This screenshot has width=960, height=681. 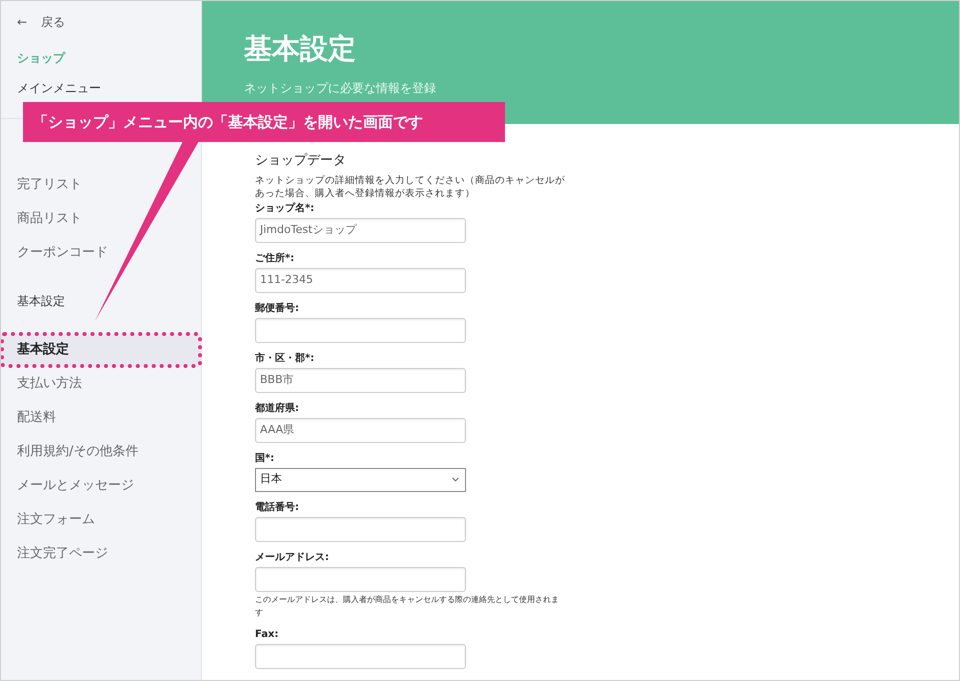 What do you see at coordinates (275, 259) in the screenshot?
I see `field-label: ご住所*:` at bounding box center [275, 259].